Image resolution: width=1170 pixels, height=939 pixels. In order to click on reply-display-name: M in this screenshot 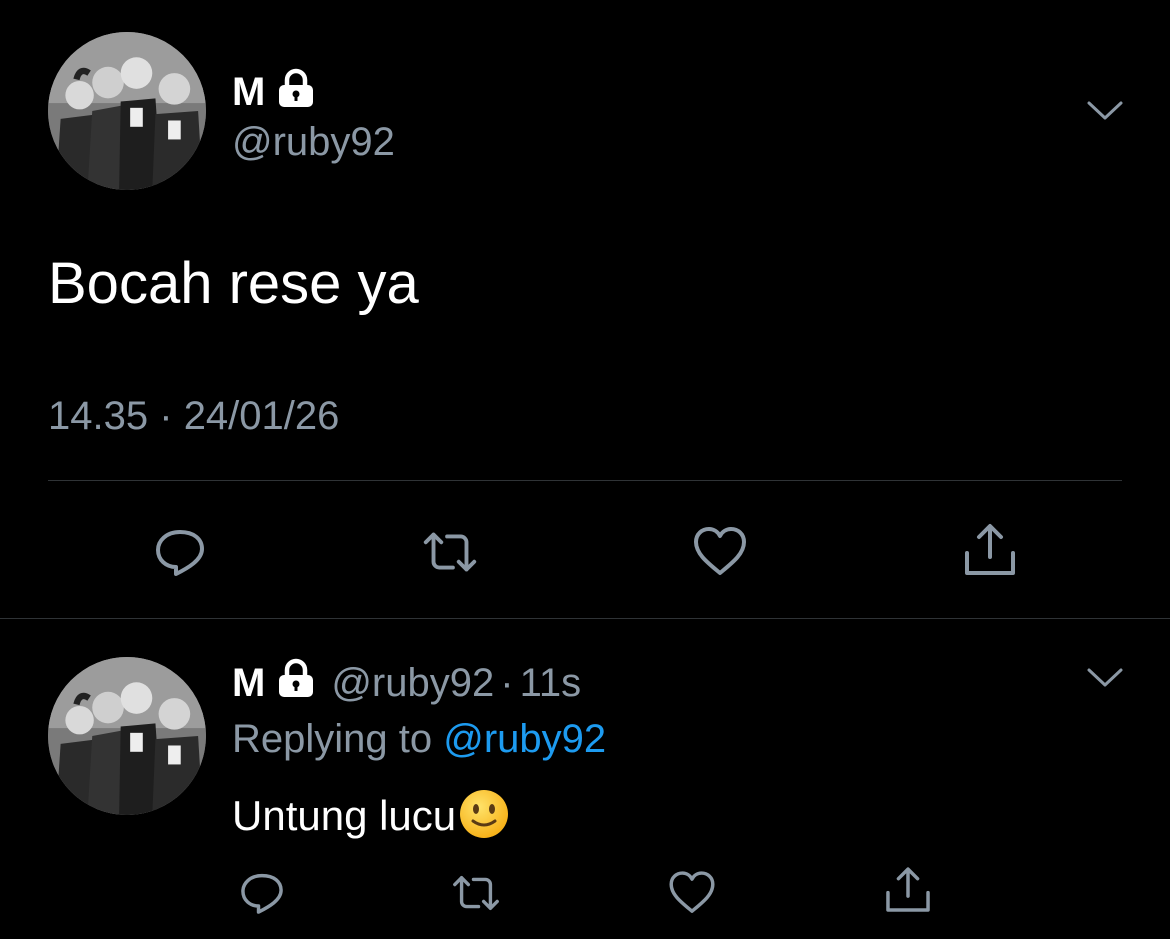, I will do `click(249, 682)`.